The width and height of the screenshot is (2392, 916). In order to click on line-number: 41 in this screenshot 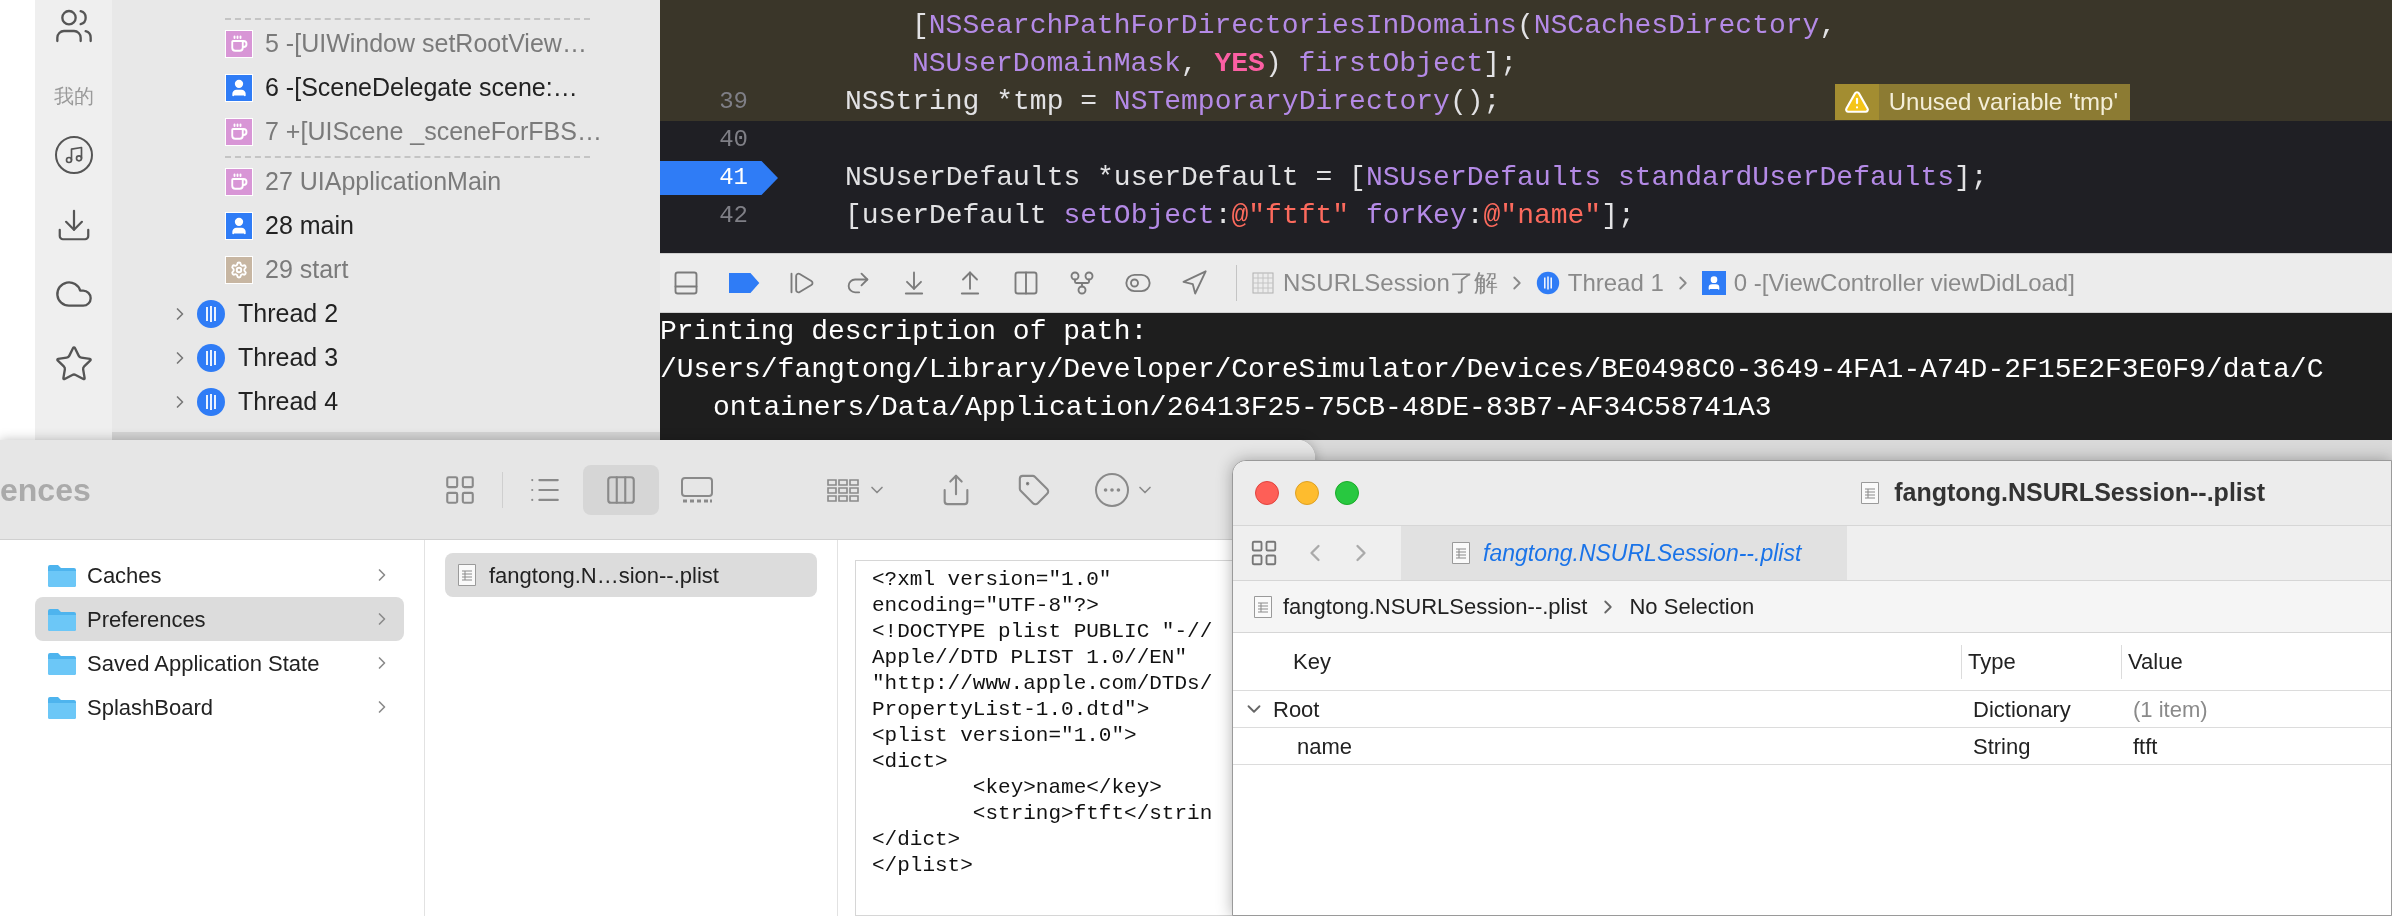, I will do `click(719, 178)`.